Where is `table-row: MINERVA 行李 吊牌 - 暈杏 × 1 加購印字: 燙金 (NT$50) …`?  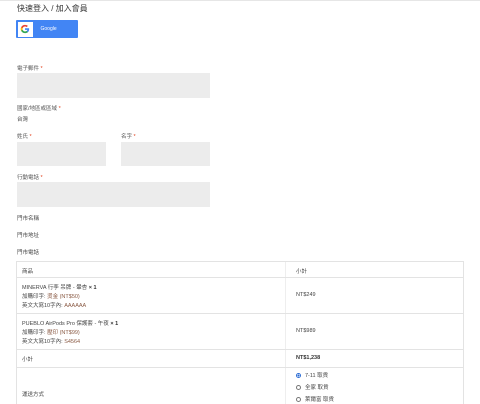
table-row: MINERVA 行李 吊牌 - 暈杏 × 1 加購印字: 燙金 (NT$50) … is located at coordinates (240, 296).